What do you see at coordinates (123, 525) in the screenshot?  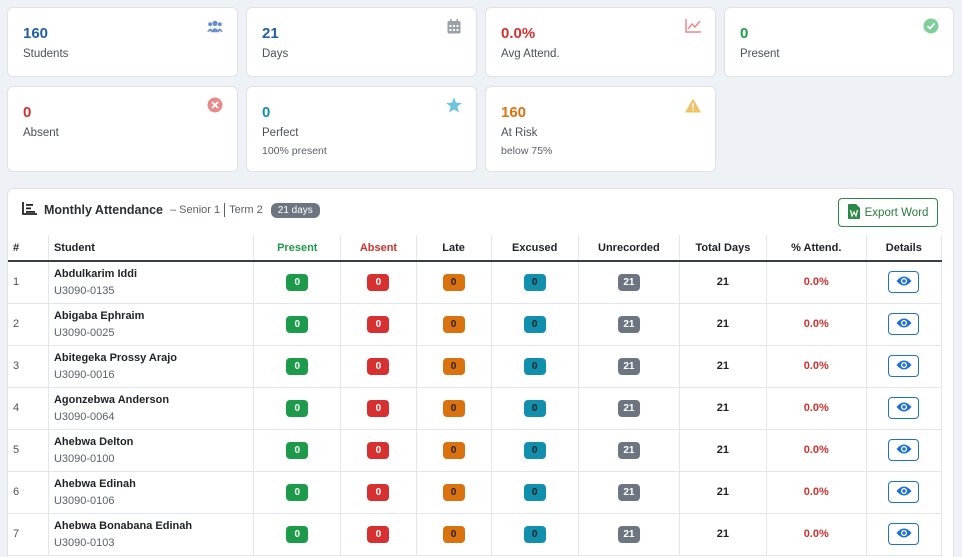 I see `student-name: Ahebwa Bonabana Edinah` at bounding box center [123, 525].